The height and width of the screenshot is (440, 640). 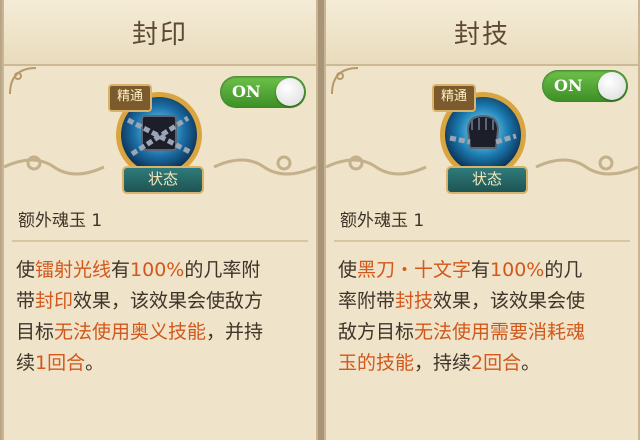 What do you see at coordinates (140, 332) in the screenshot?
I see `desc-line: 目标无法使用奥义技能，并持` at bounding box center [140, 332].